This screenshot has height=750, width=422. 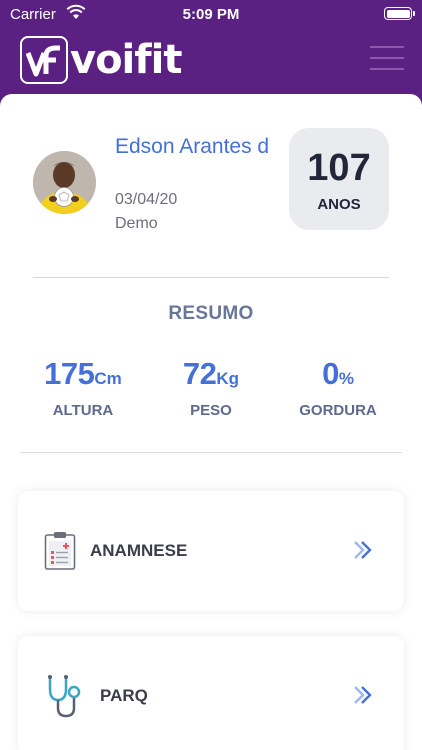 What do you see at coordinates (346, 378) in the screenshot?
I see `stat-body-fat-unit: %` at bounding box center [346, 378].